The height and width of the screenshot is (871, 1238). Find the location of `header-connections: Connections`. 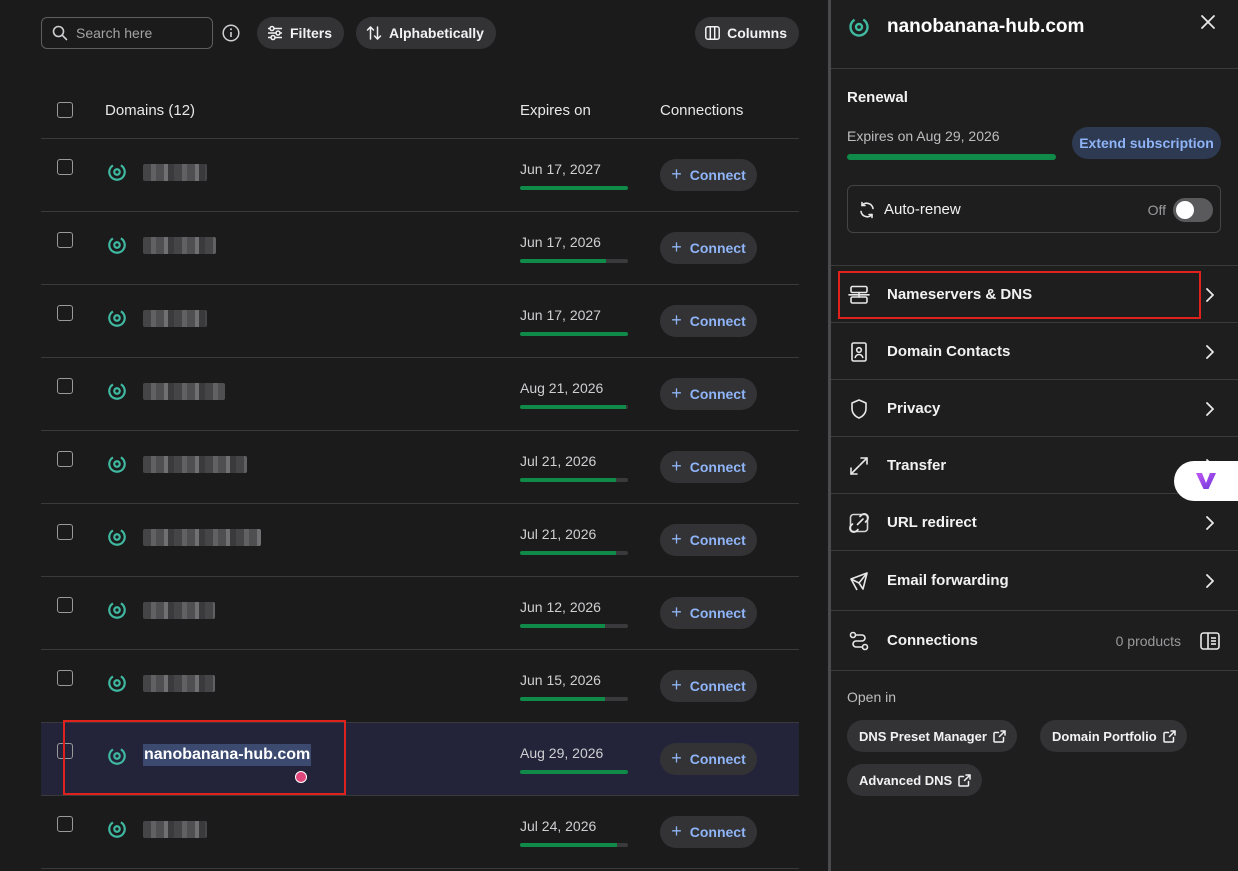

header-connections: Connections is located at coordinates (702, 110).